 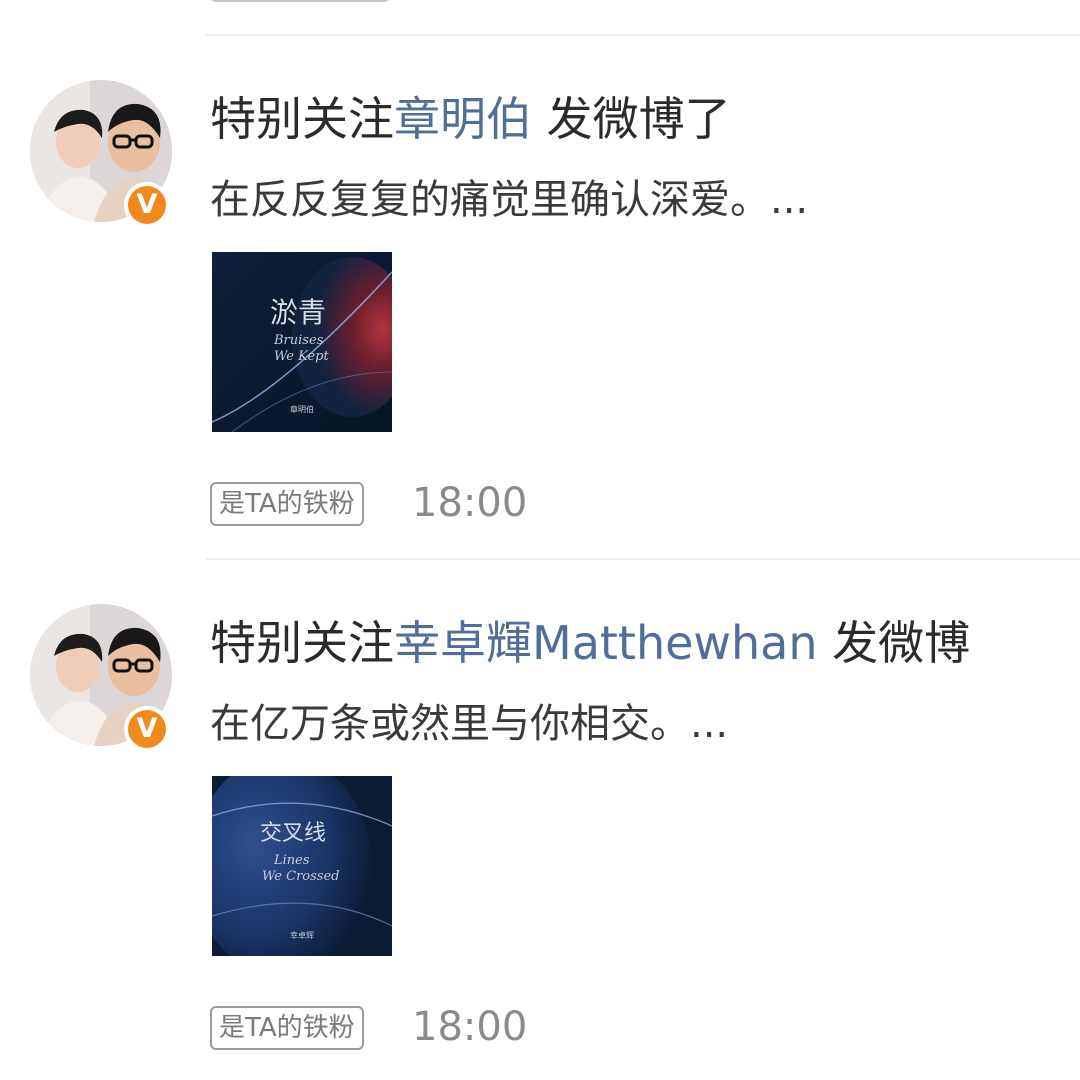 What do you see at coordinates (302, 409) in the screenshot?
I see `cover-artist: 章明伯` at bounding box center [302, 409].